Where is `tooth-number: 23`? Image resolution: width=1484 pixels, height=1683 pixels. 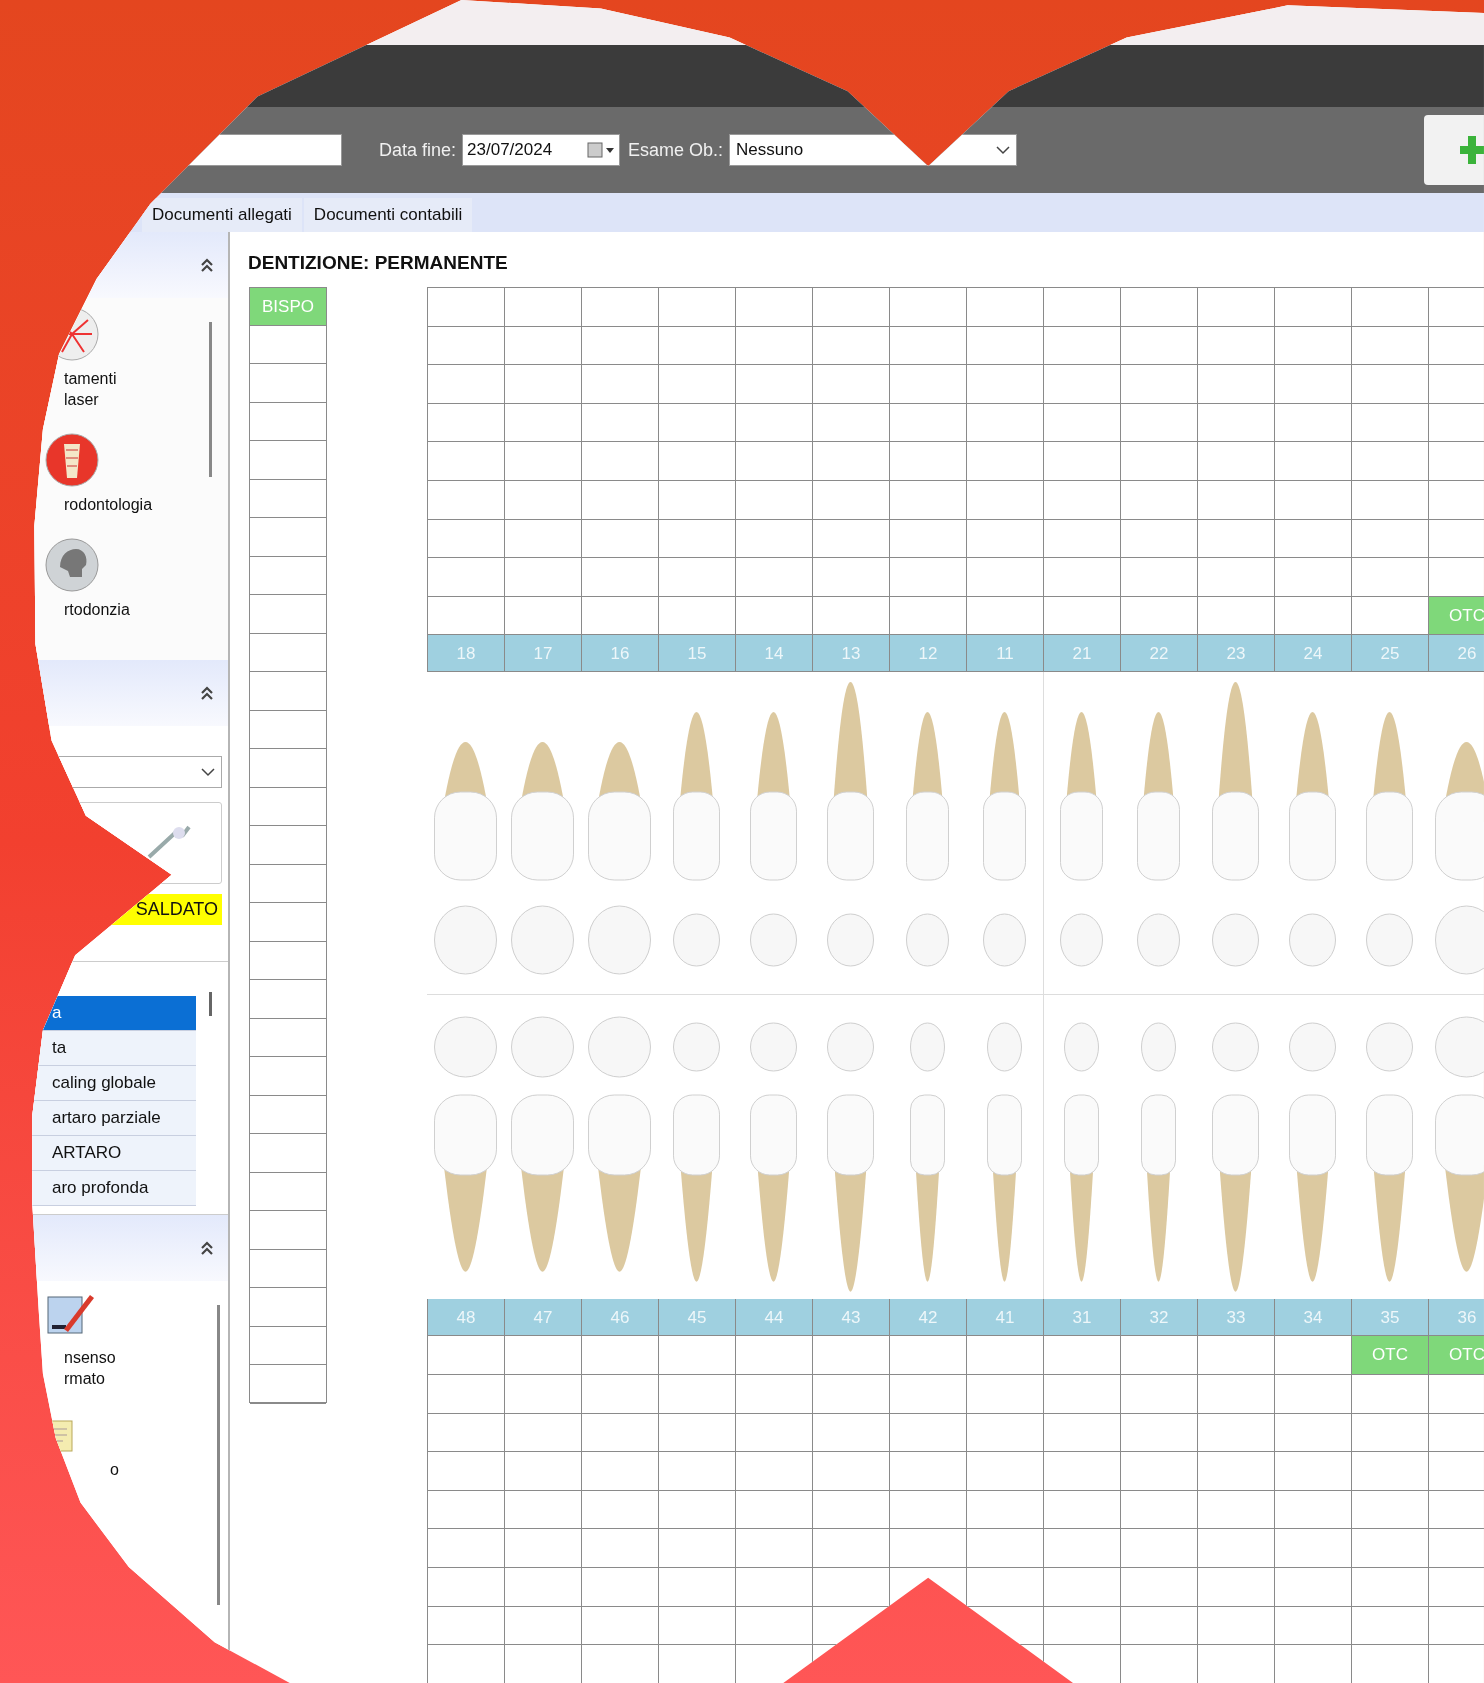
tooth-number: 23 is located at coordinates (1236, 653).